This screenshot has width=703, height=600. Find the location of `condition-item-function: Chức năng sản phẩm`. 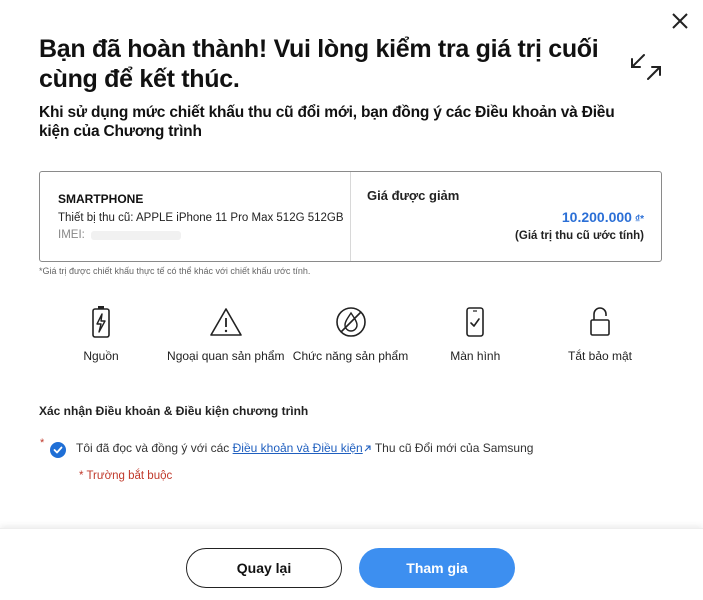

condition-item-function: Chức năng sản phẩm is located at coordinates (351, 334).